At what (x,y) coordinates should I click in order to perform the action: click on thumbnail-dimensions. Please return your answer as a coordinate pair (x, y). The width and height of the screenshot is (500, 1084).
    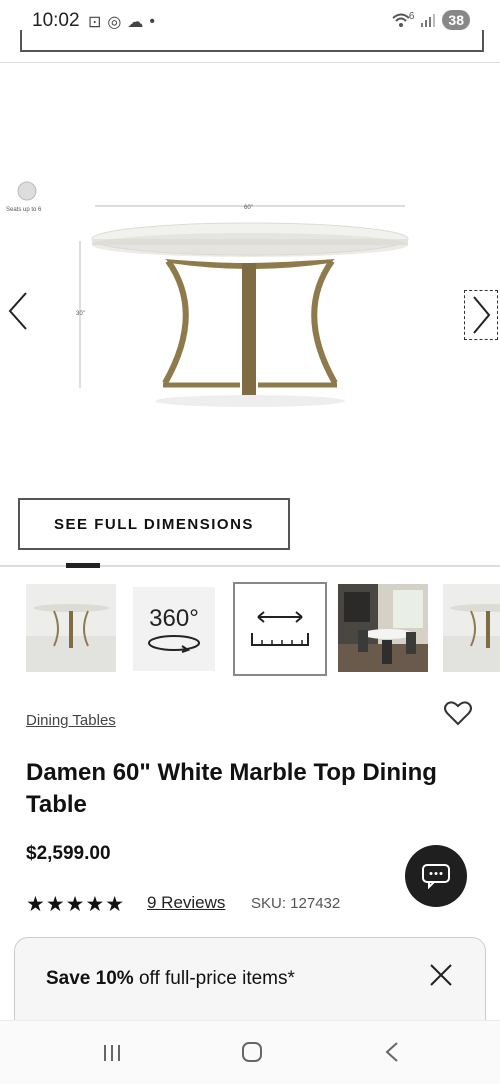
    Looking at the image, I should click on (280, 629).